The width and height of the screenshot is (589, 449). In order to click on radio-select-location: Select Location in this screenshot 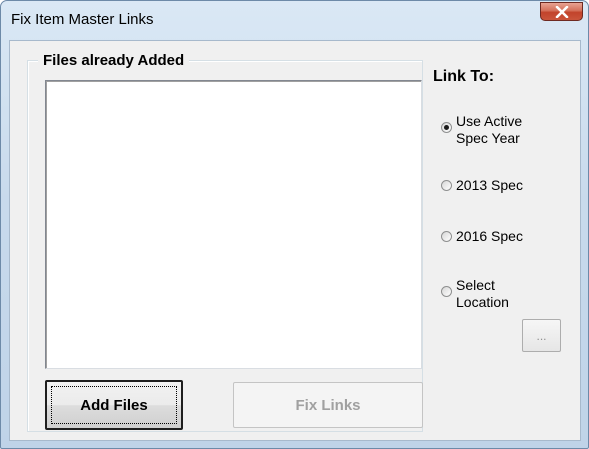, I will do `click(475, 294)`.